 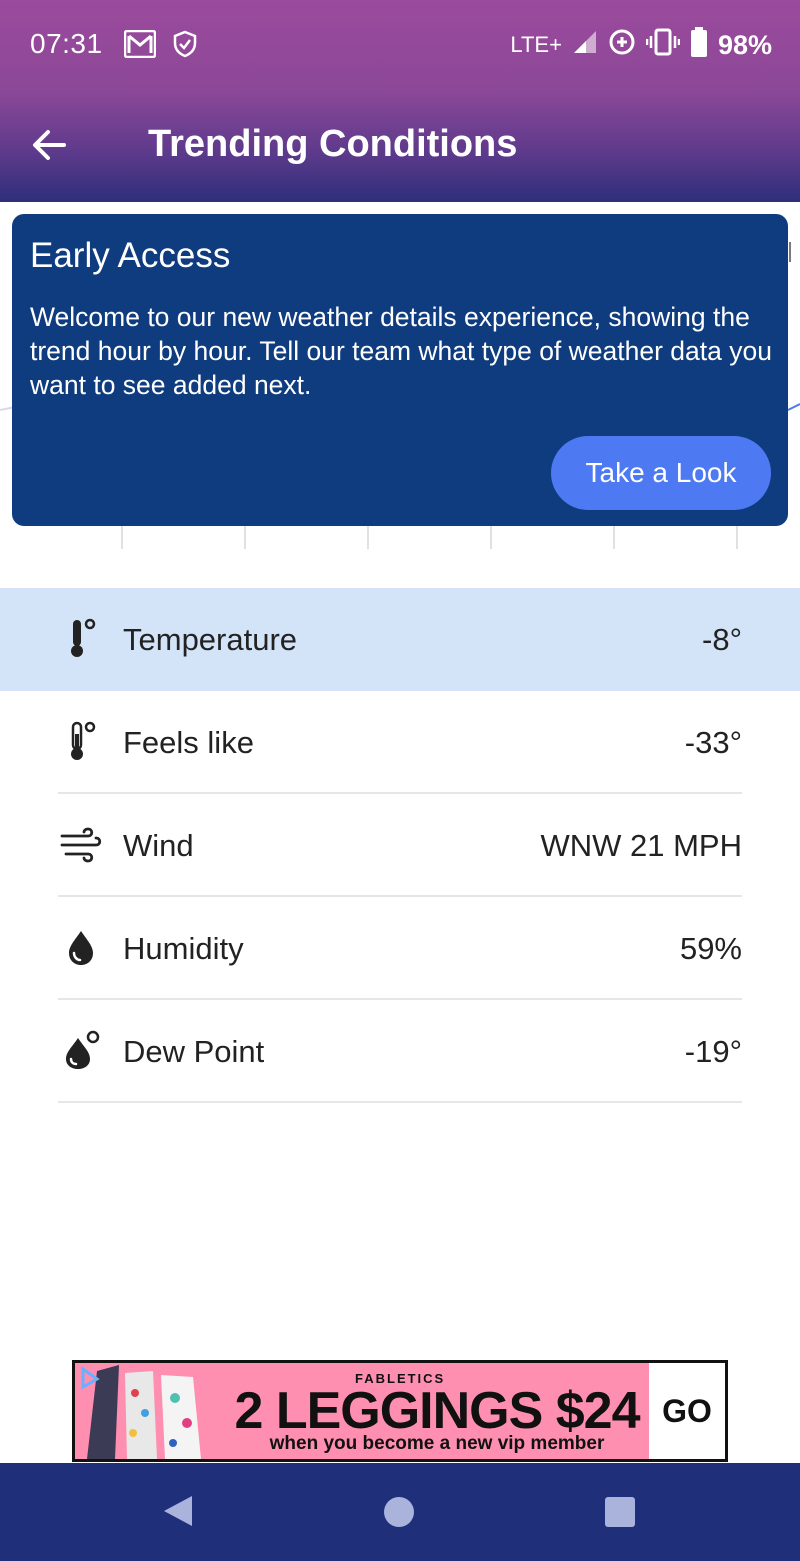 What do you see at coordinates (744, 44) in the screenshot?
I see `battery-percent: 98%` at bounding box center [744, 44].